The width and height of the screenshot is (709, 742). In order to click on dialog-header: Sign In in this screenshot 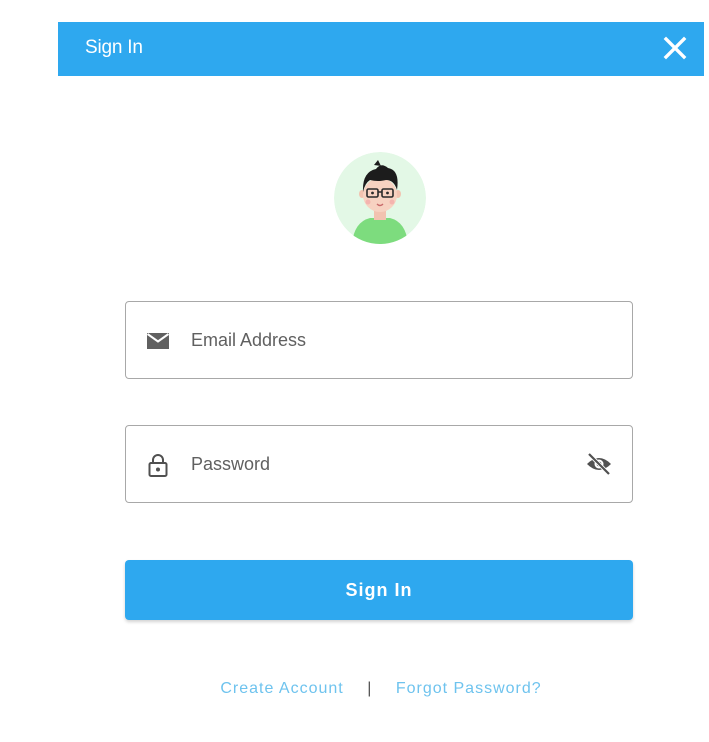, I will do `click(381, 49)`.